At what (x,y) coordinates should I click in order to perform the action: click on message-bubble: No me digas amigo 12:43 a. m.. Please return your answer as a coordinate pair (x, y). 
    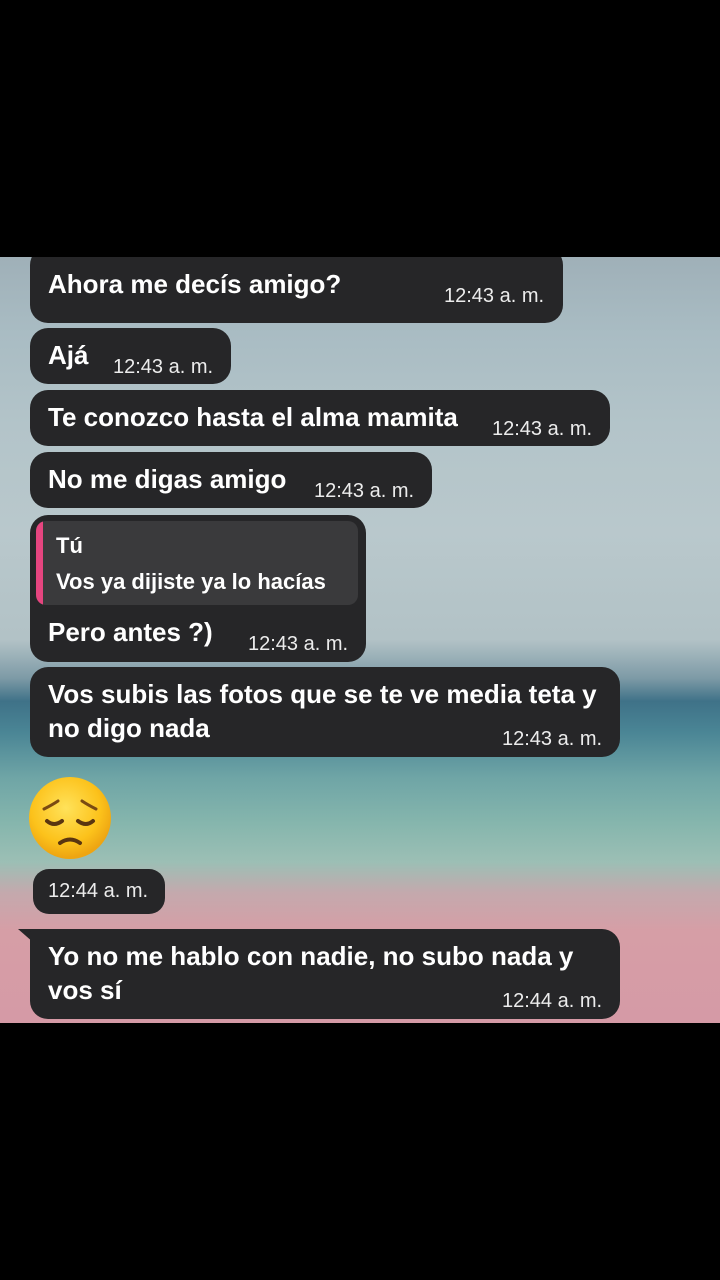
    Looking at the image, I should click on (231, 480).